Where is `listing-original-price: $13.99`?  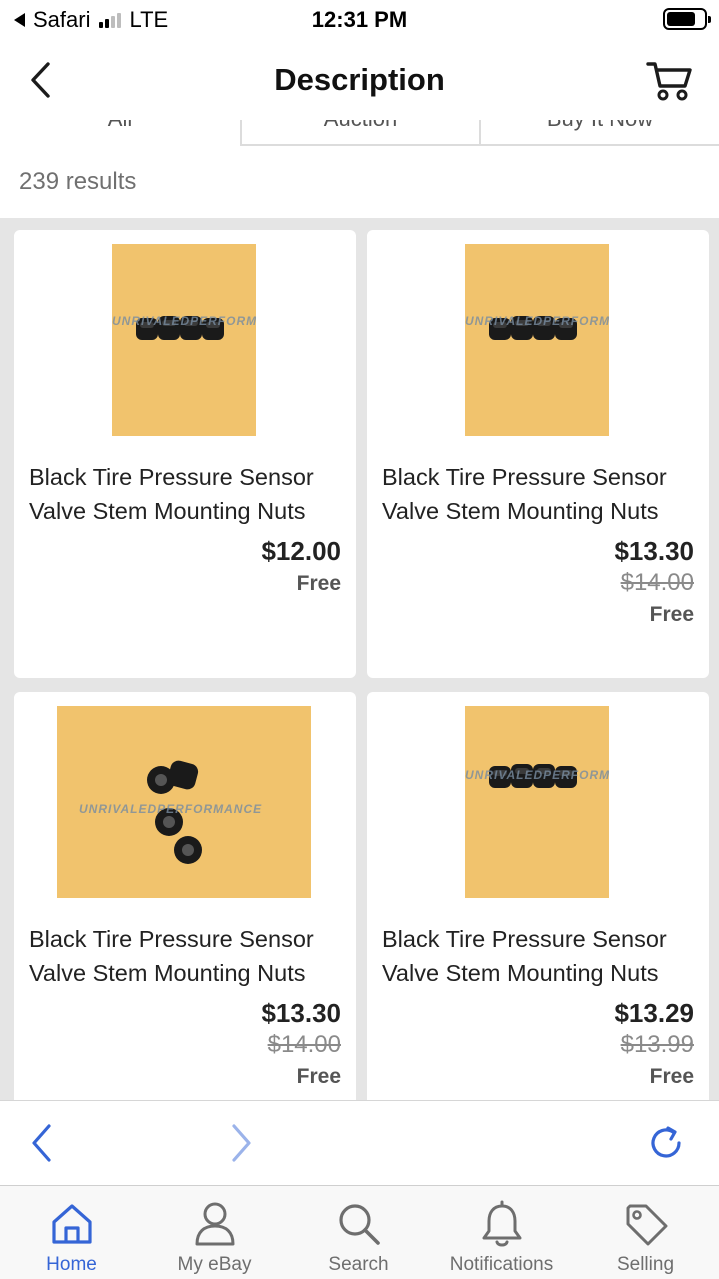 listing-original-price: $13.99 is located at coordinates (657, 1044).